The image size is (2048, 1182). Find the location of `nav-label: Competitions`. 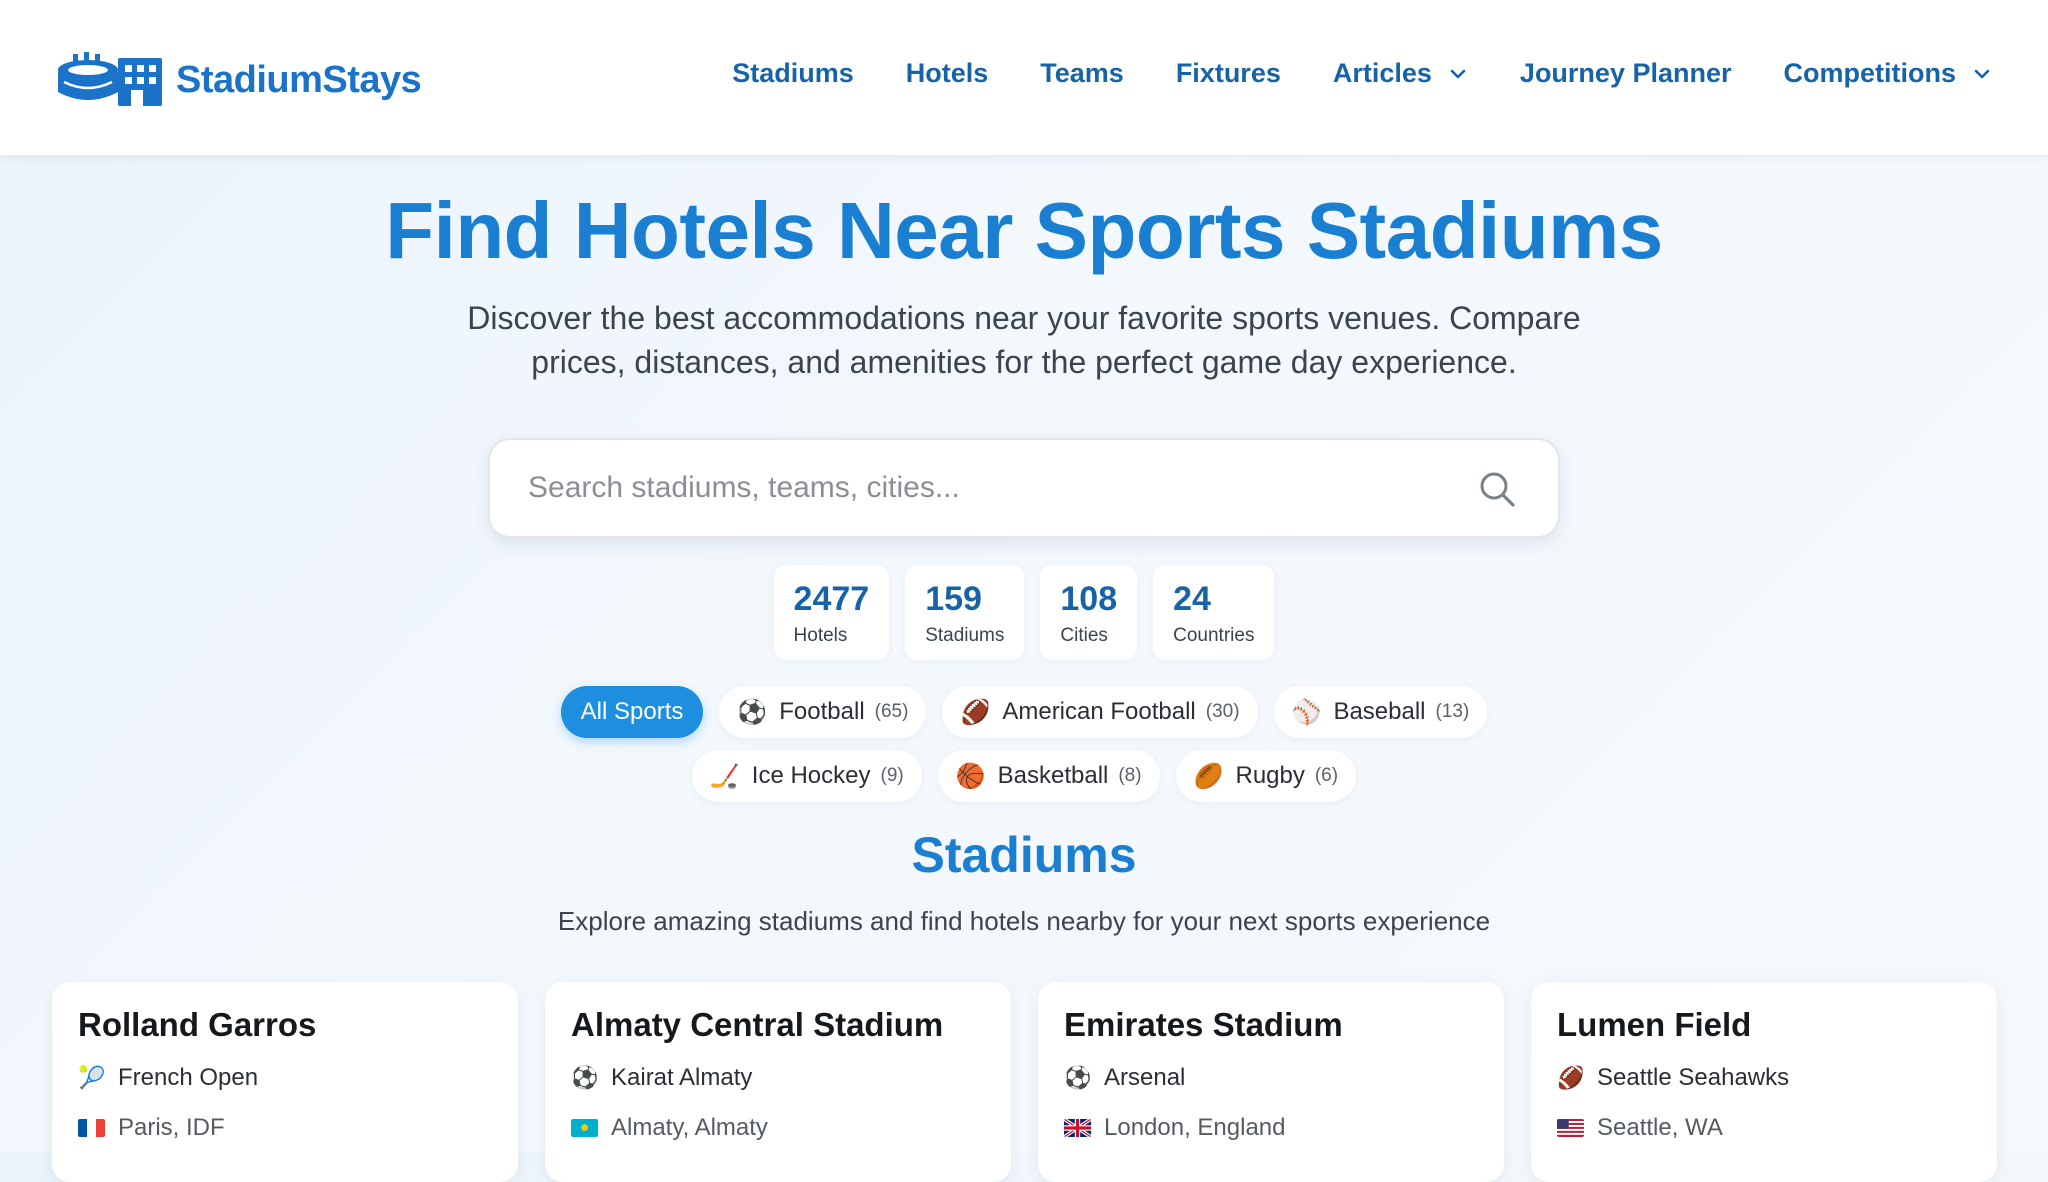

nav-label: Competitions is located at coordinates (1870, 73).